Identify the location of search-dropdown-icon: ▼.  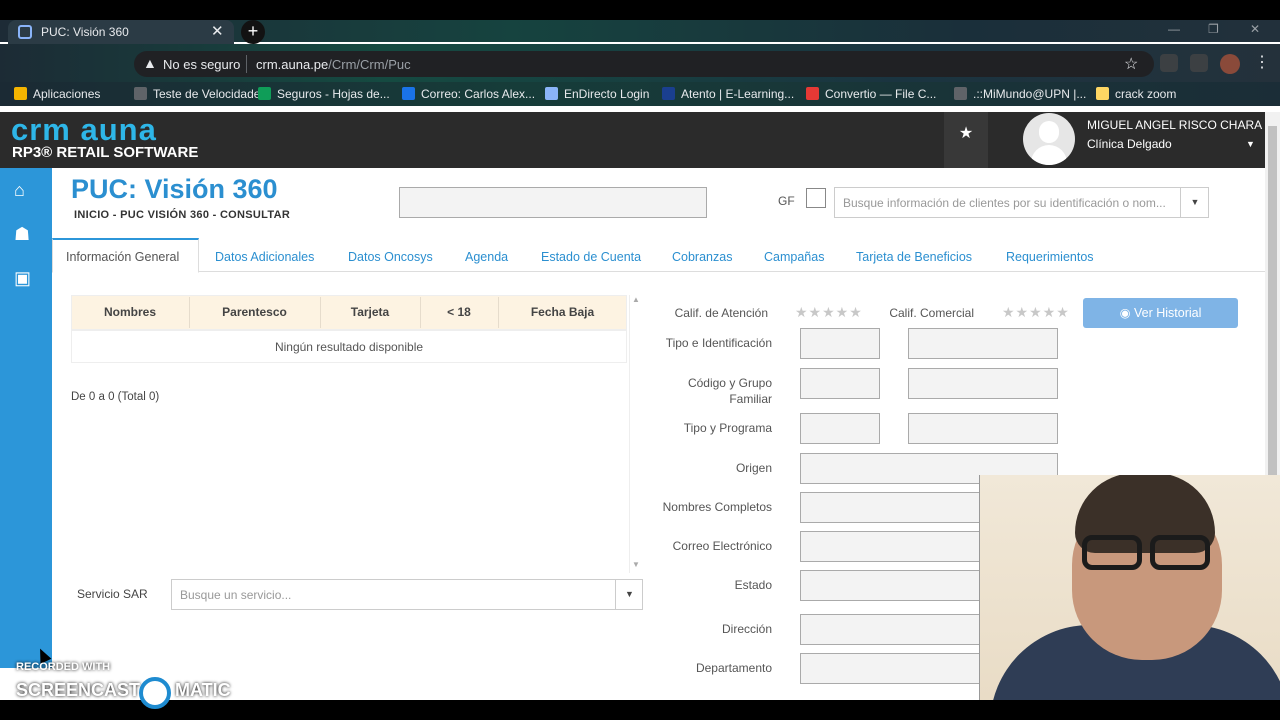
(1194, 202).